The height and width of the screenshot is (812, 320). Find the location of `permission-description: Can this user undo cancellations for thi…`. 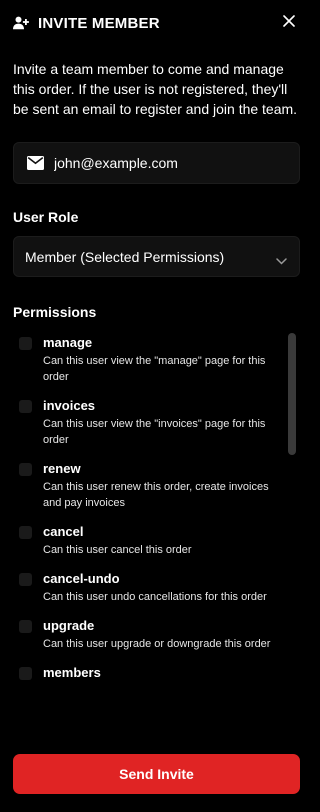

permission-description: Can this user undo cancellations for thi… is located at coordinates (155, 597).